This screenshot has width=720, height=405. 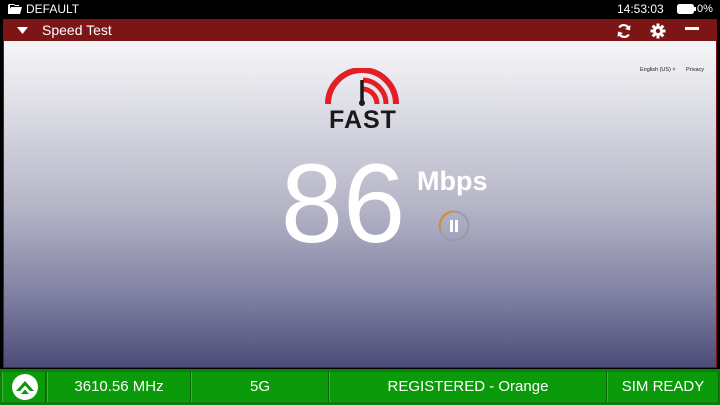 What do you see at coordinates (22, 30) in the screenshot?
I see `caret-down-icon` at bounding box center [22, 30].